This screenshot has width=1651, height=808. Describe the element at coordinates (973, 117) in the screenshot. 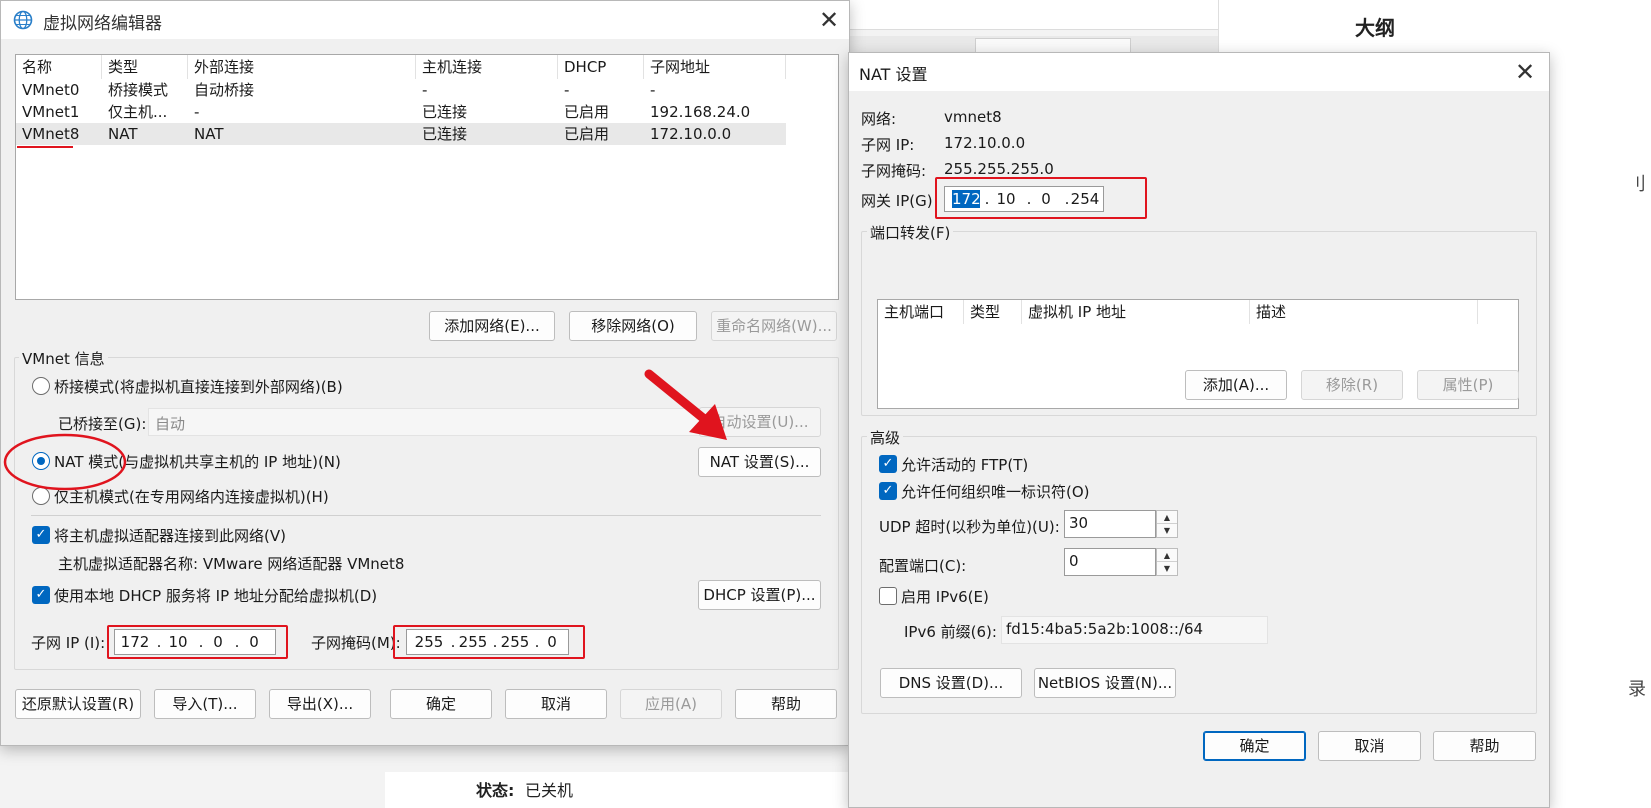

I see `network-value: vmnet8` at that location.